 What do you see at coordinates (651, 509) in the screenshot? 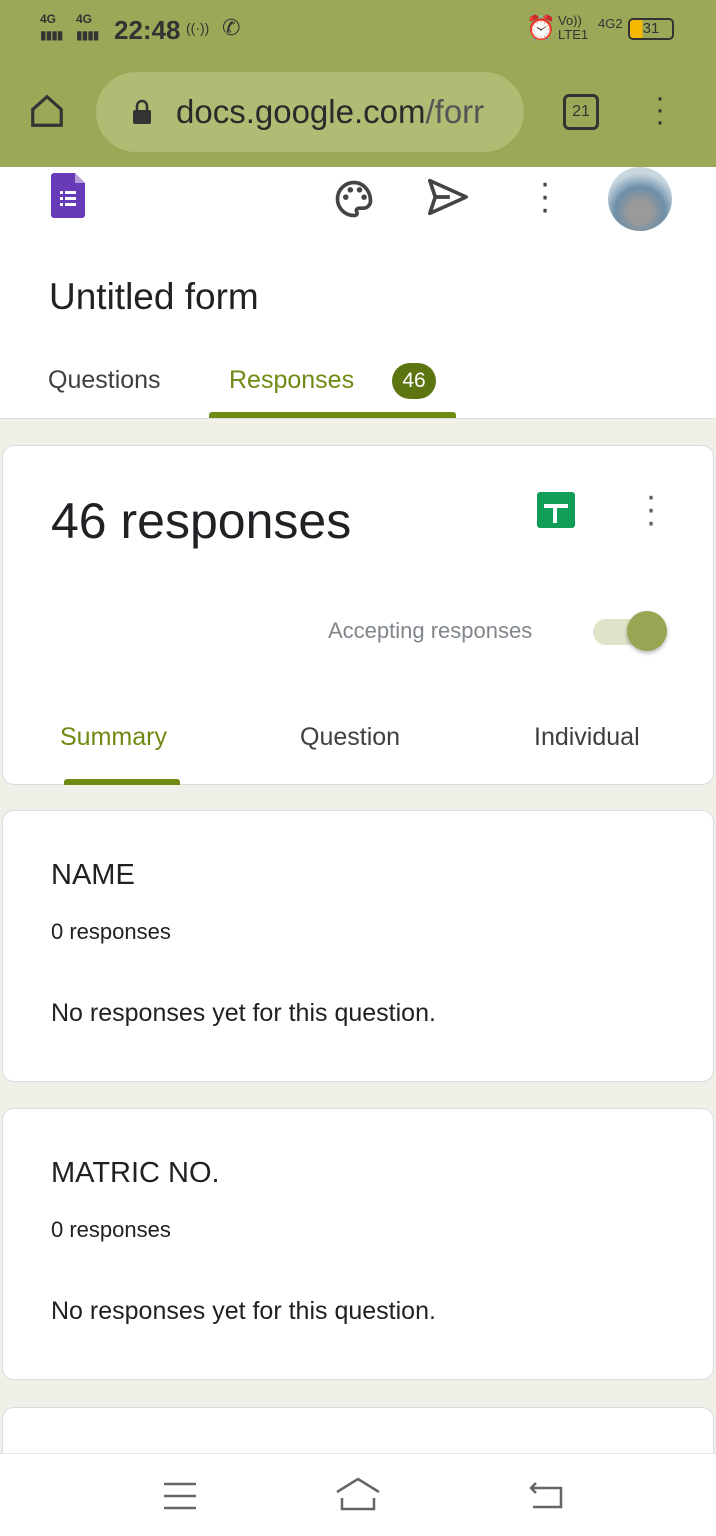
I see `card-more-icon: · · ·` at bounding box center [651, 509].